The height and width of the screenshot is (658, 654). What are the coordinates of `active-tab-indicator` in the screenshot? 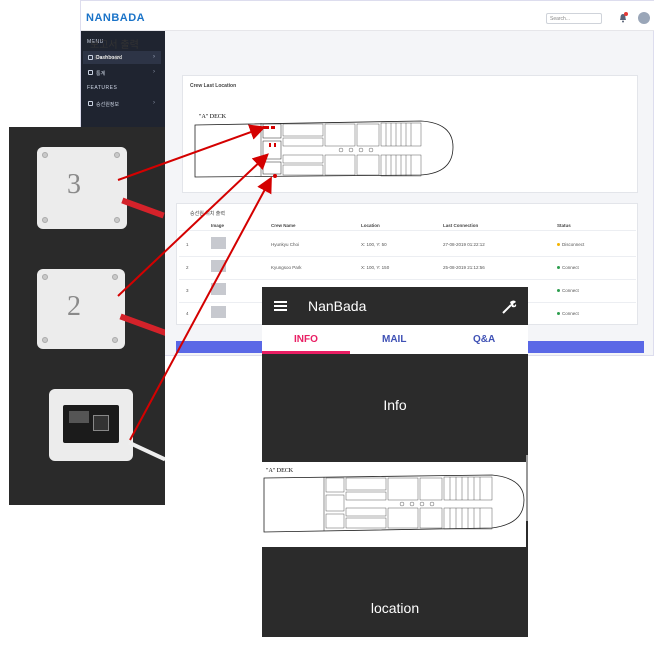 It's located at (306, 352).